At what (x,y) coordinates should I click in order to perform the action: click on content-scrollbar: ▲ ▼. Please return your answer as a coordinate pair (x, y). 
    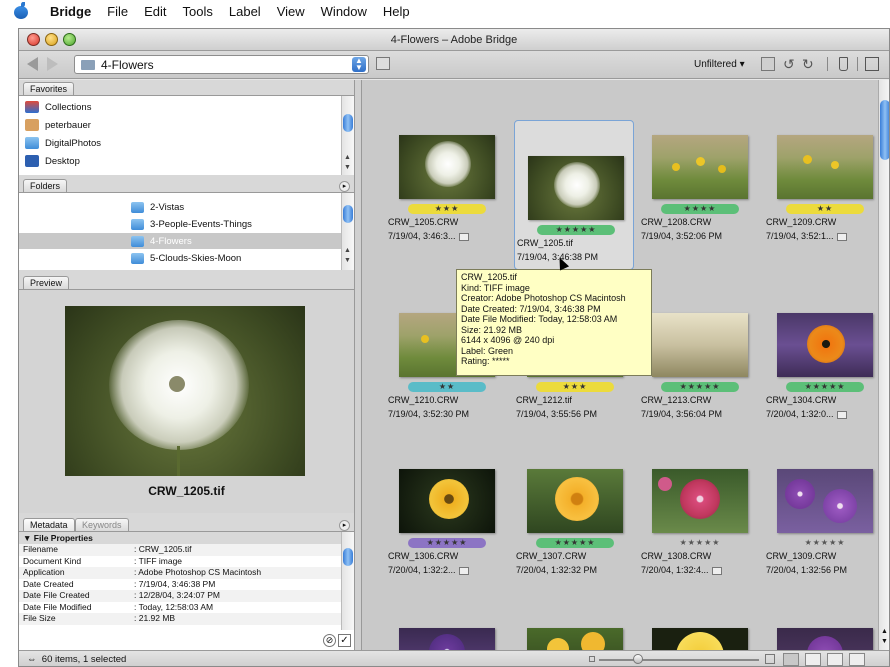
    Looking at the image, I should click on (883, 365).